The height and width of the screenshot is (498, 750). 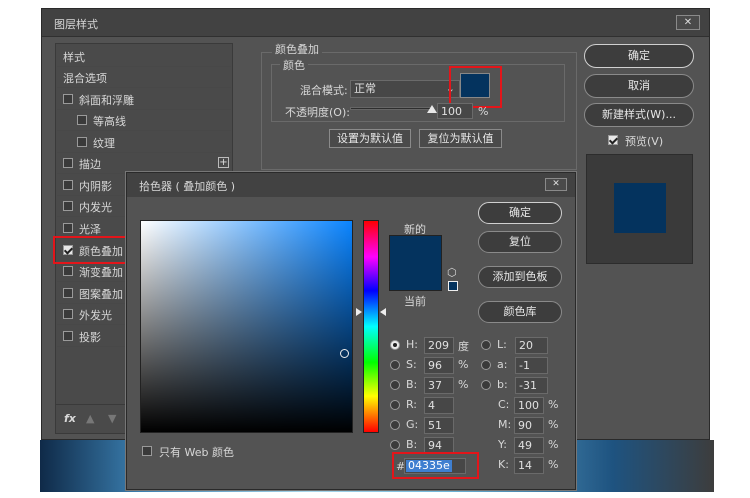 I want to click on close-icon: ✕, so click(x=688, y=22).